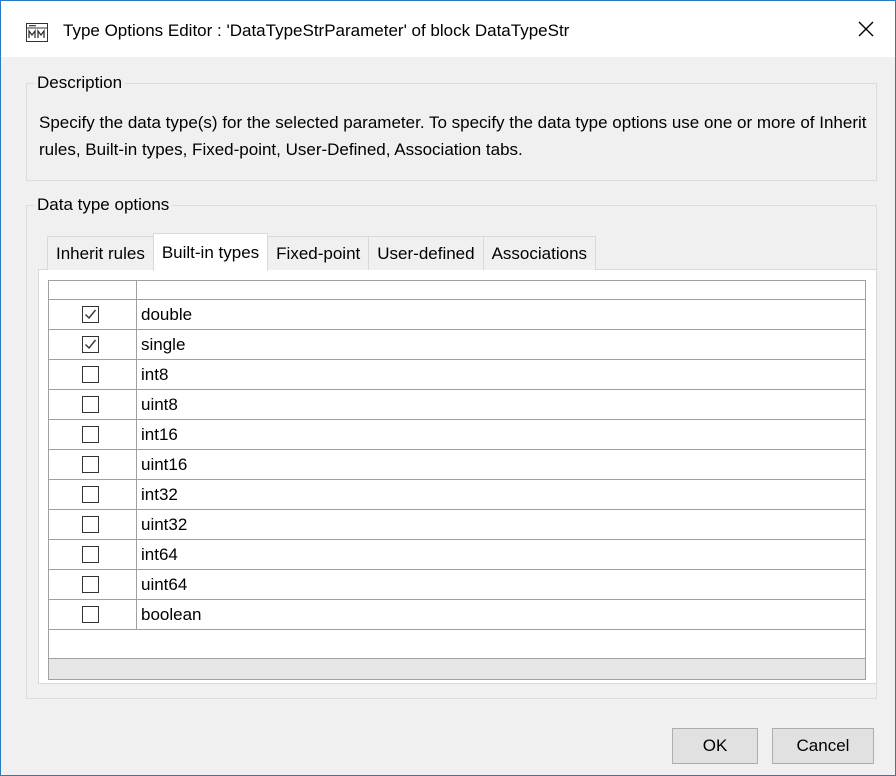  I want to click on type-row-uint8: uint8, so click(457, 405).